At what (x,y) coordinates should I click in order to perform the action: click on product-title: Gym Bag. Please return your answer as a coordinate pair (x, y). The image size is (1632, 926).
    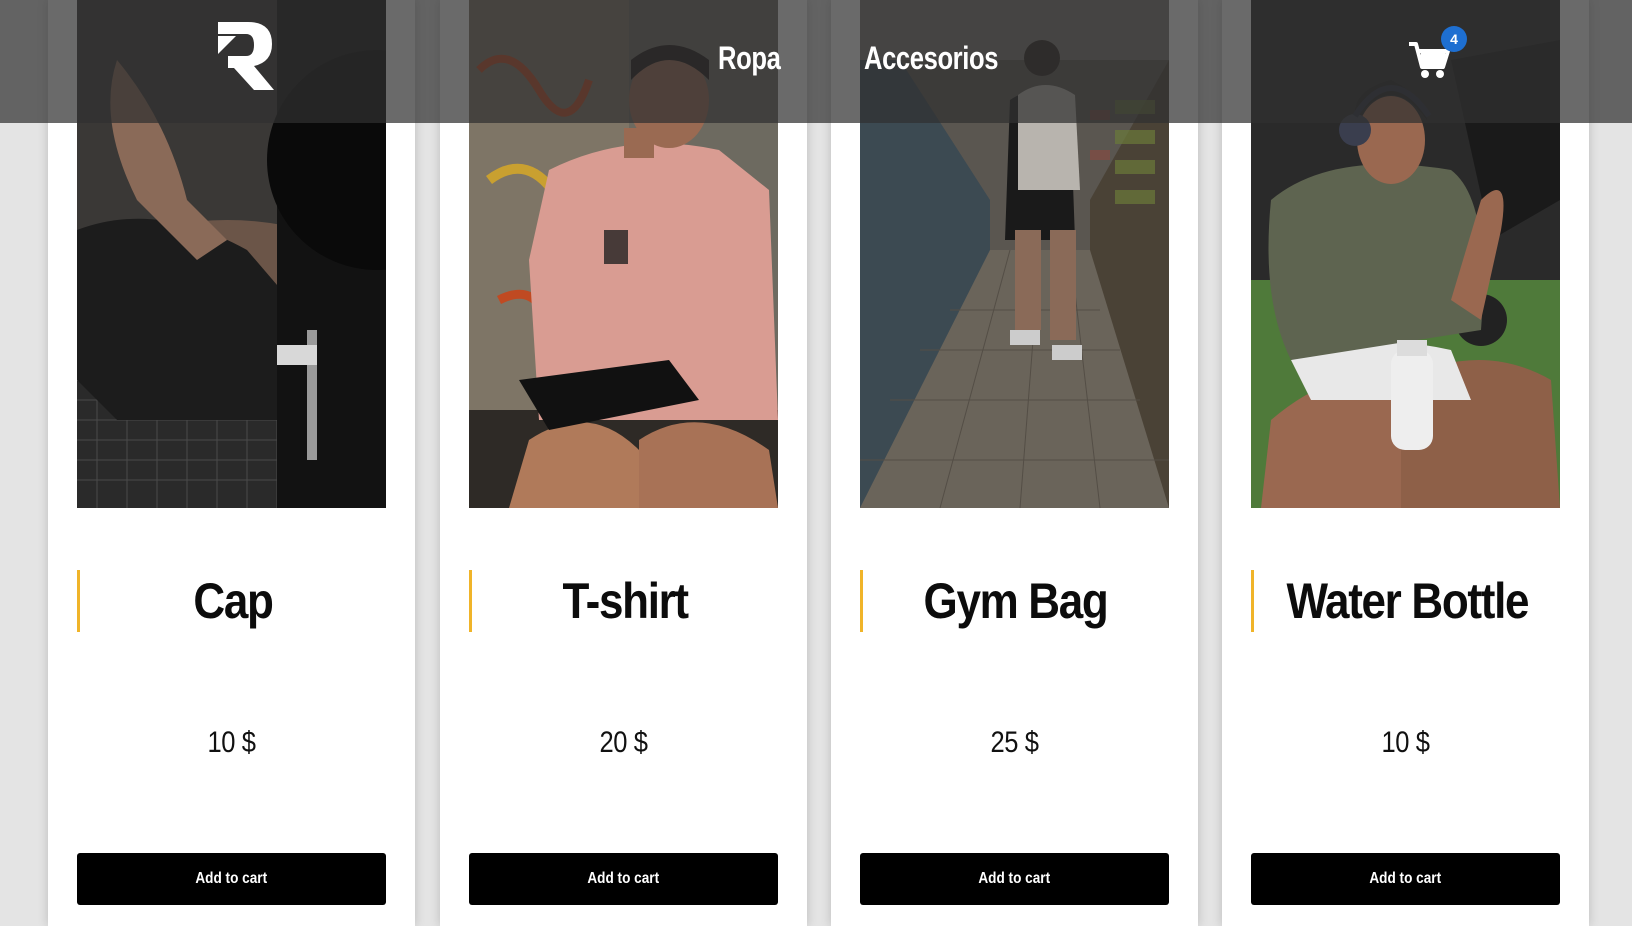
    Looking at the image, I should click on (1014, 601).